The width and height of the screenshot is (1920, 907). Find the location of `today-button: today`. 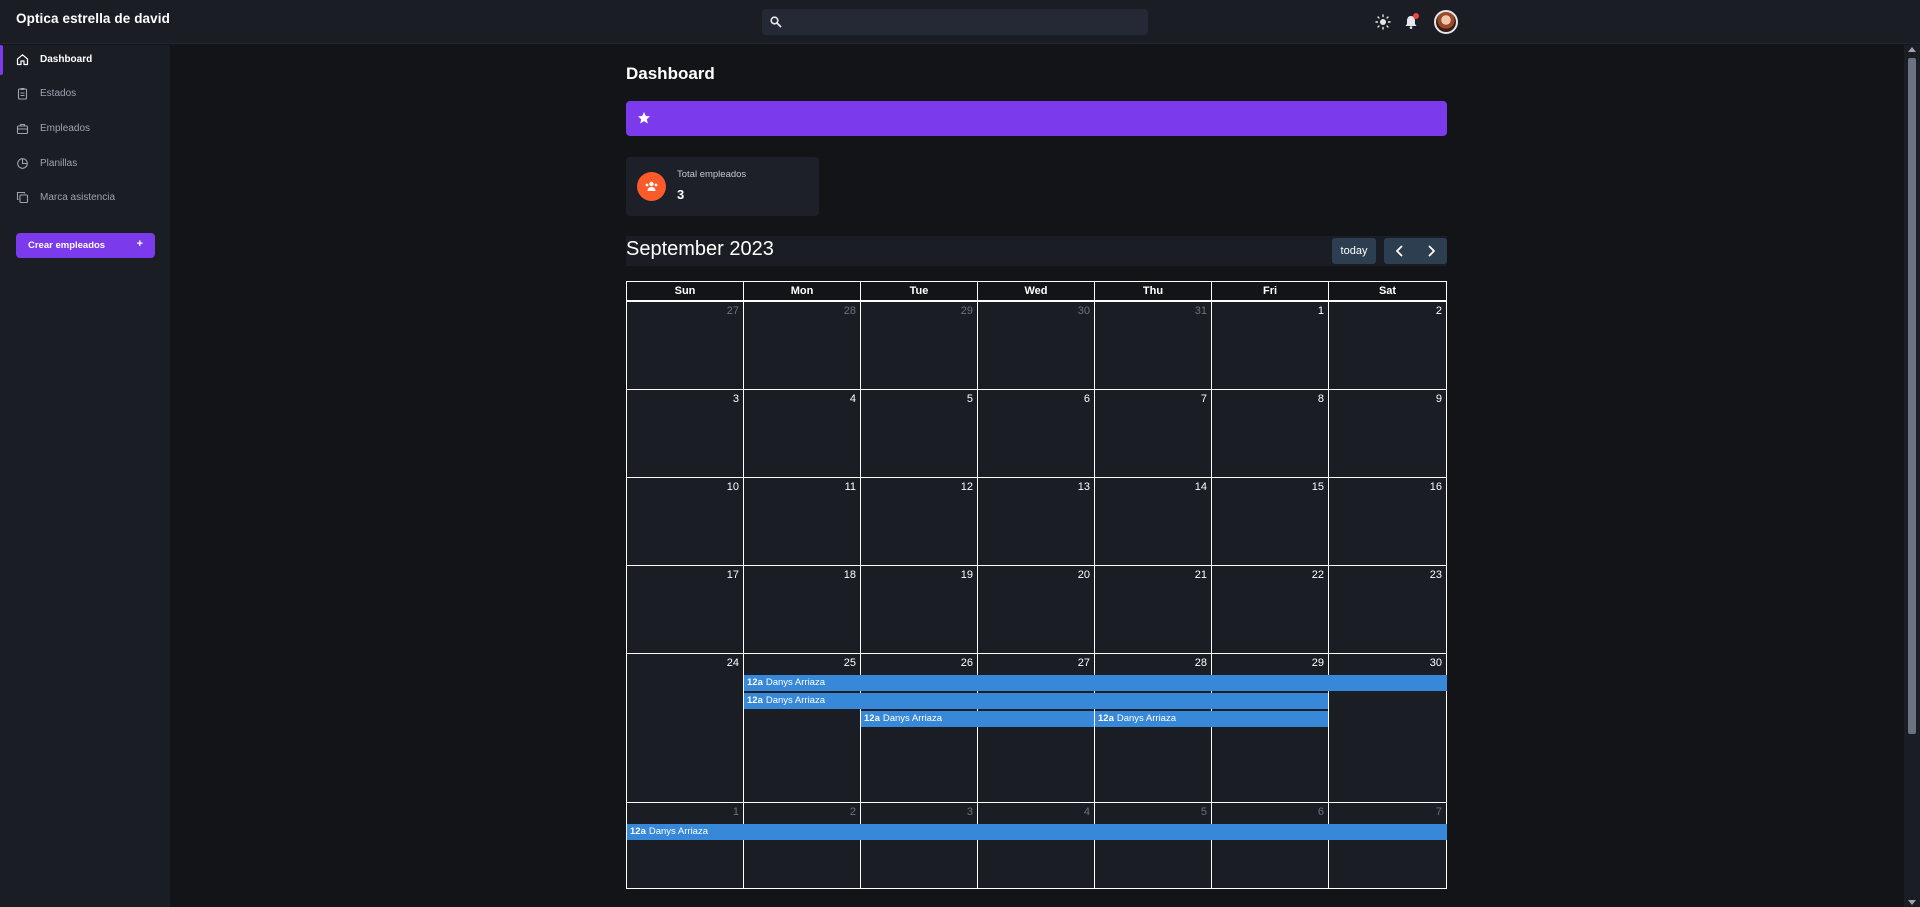

today-button: today is located at coordinates (1354, 251).